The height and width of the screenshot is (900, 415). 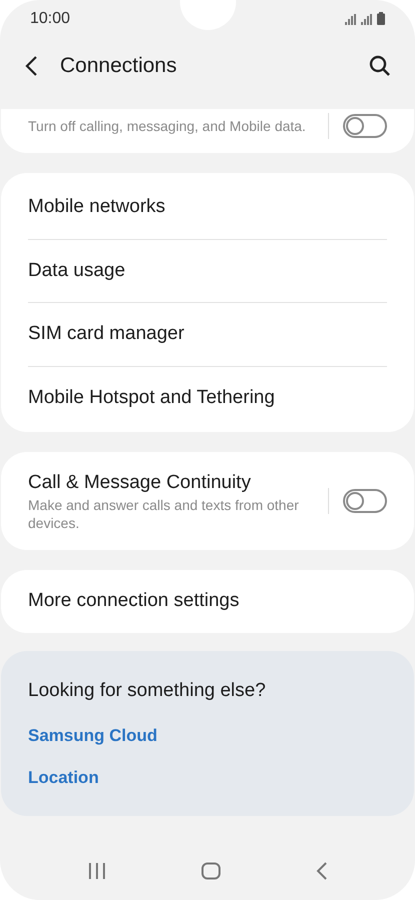 What do you see at coordinates (207, 208) in the screenshot?
I see `settings-item: Mobile networks` at bounding box center [207, 208].